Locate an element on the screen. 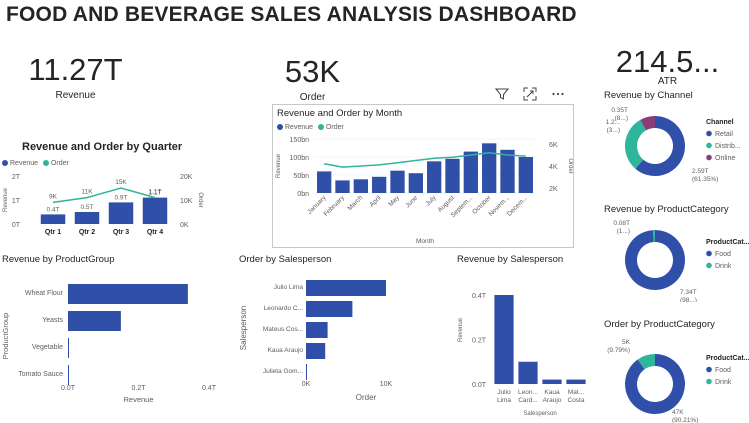 This screenshot has height=423, width=749. x-tick-label: Qtr 2 is located at coordinates (87, 232).